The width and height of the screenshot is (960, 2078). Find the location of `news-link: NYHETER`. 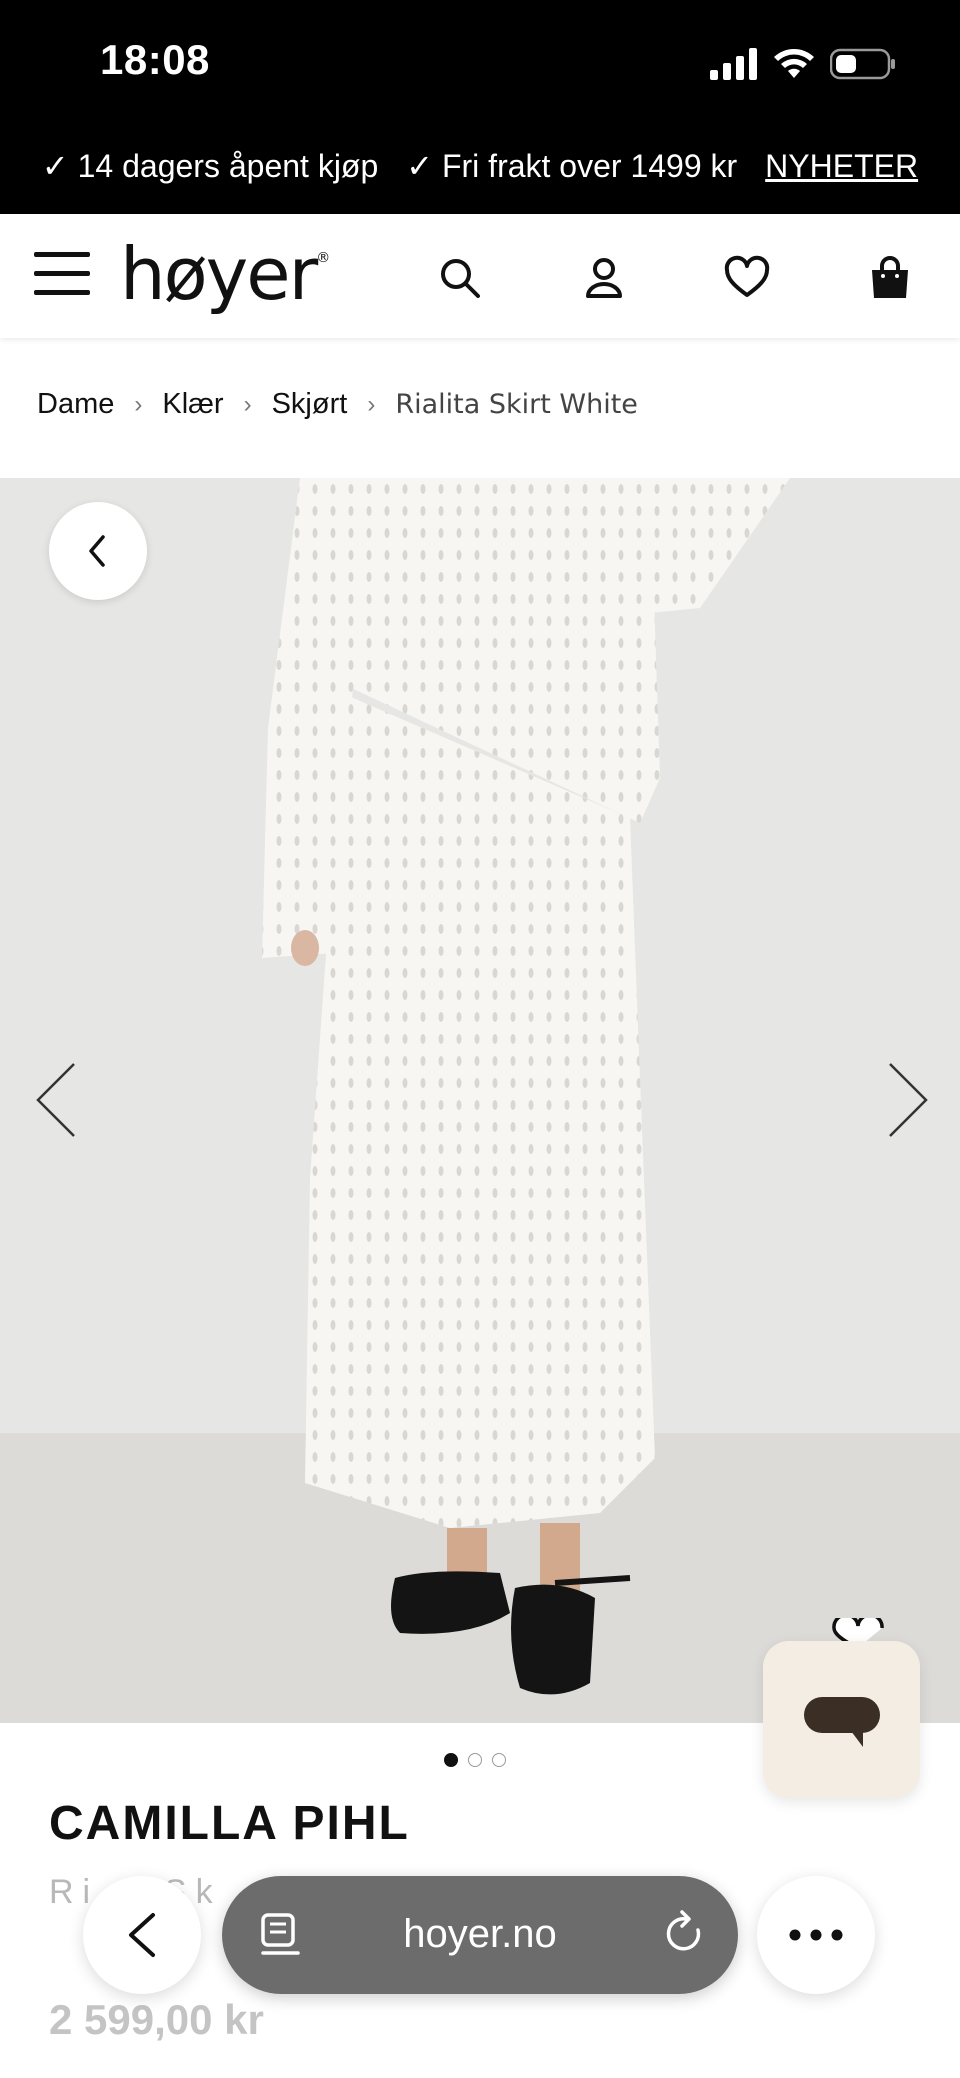

news-link: NYHETER is located at coordinates (841, 166).